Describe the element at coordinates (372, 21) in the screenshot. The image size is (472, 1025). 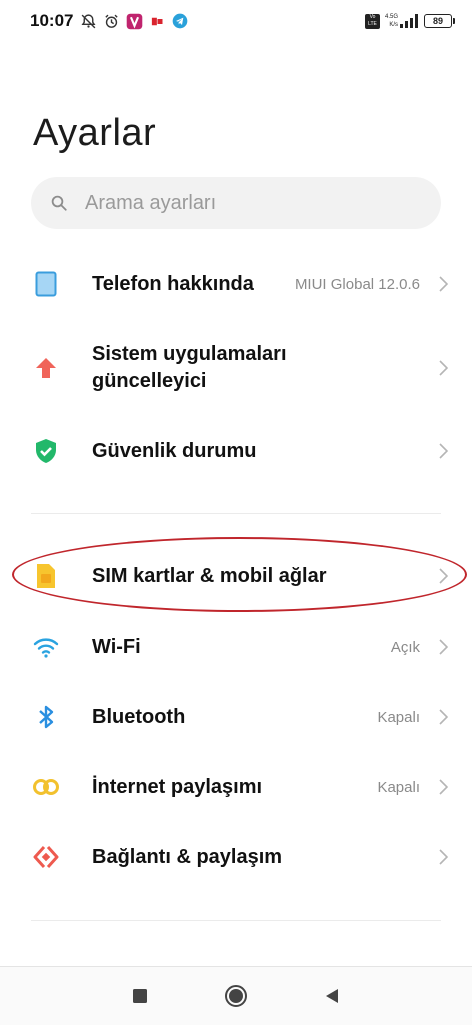
I see `volte-icon: Vo LTE` at that location.